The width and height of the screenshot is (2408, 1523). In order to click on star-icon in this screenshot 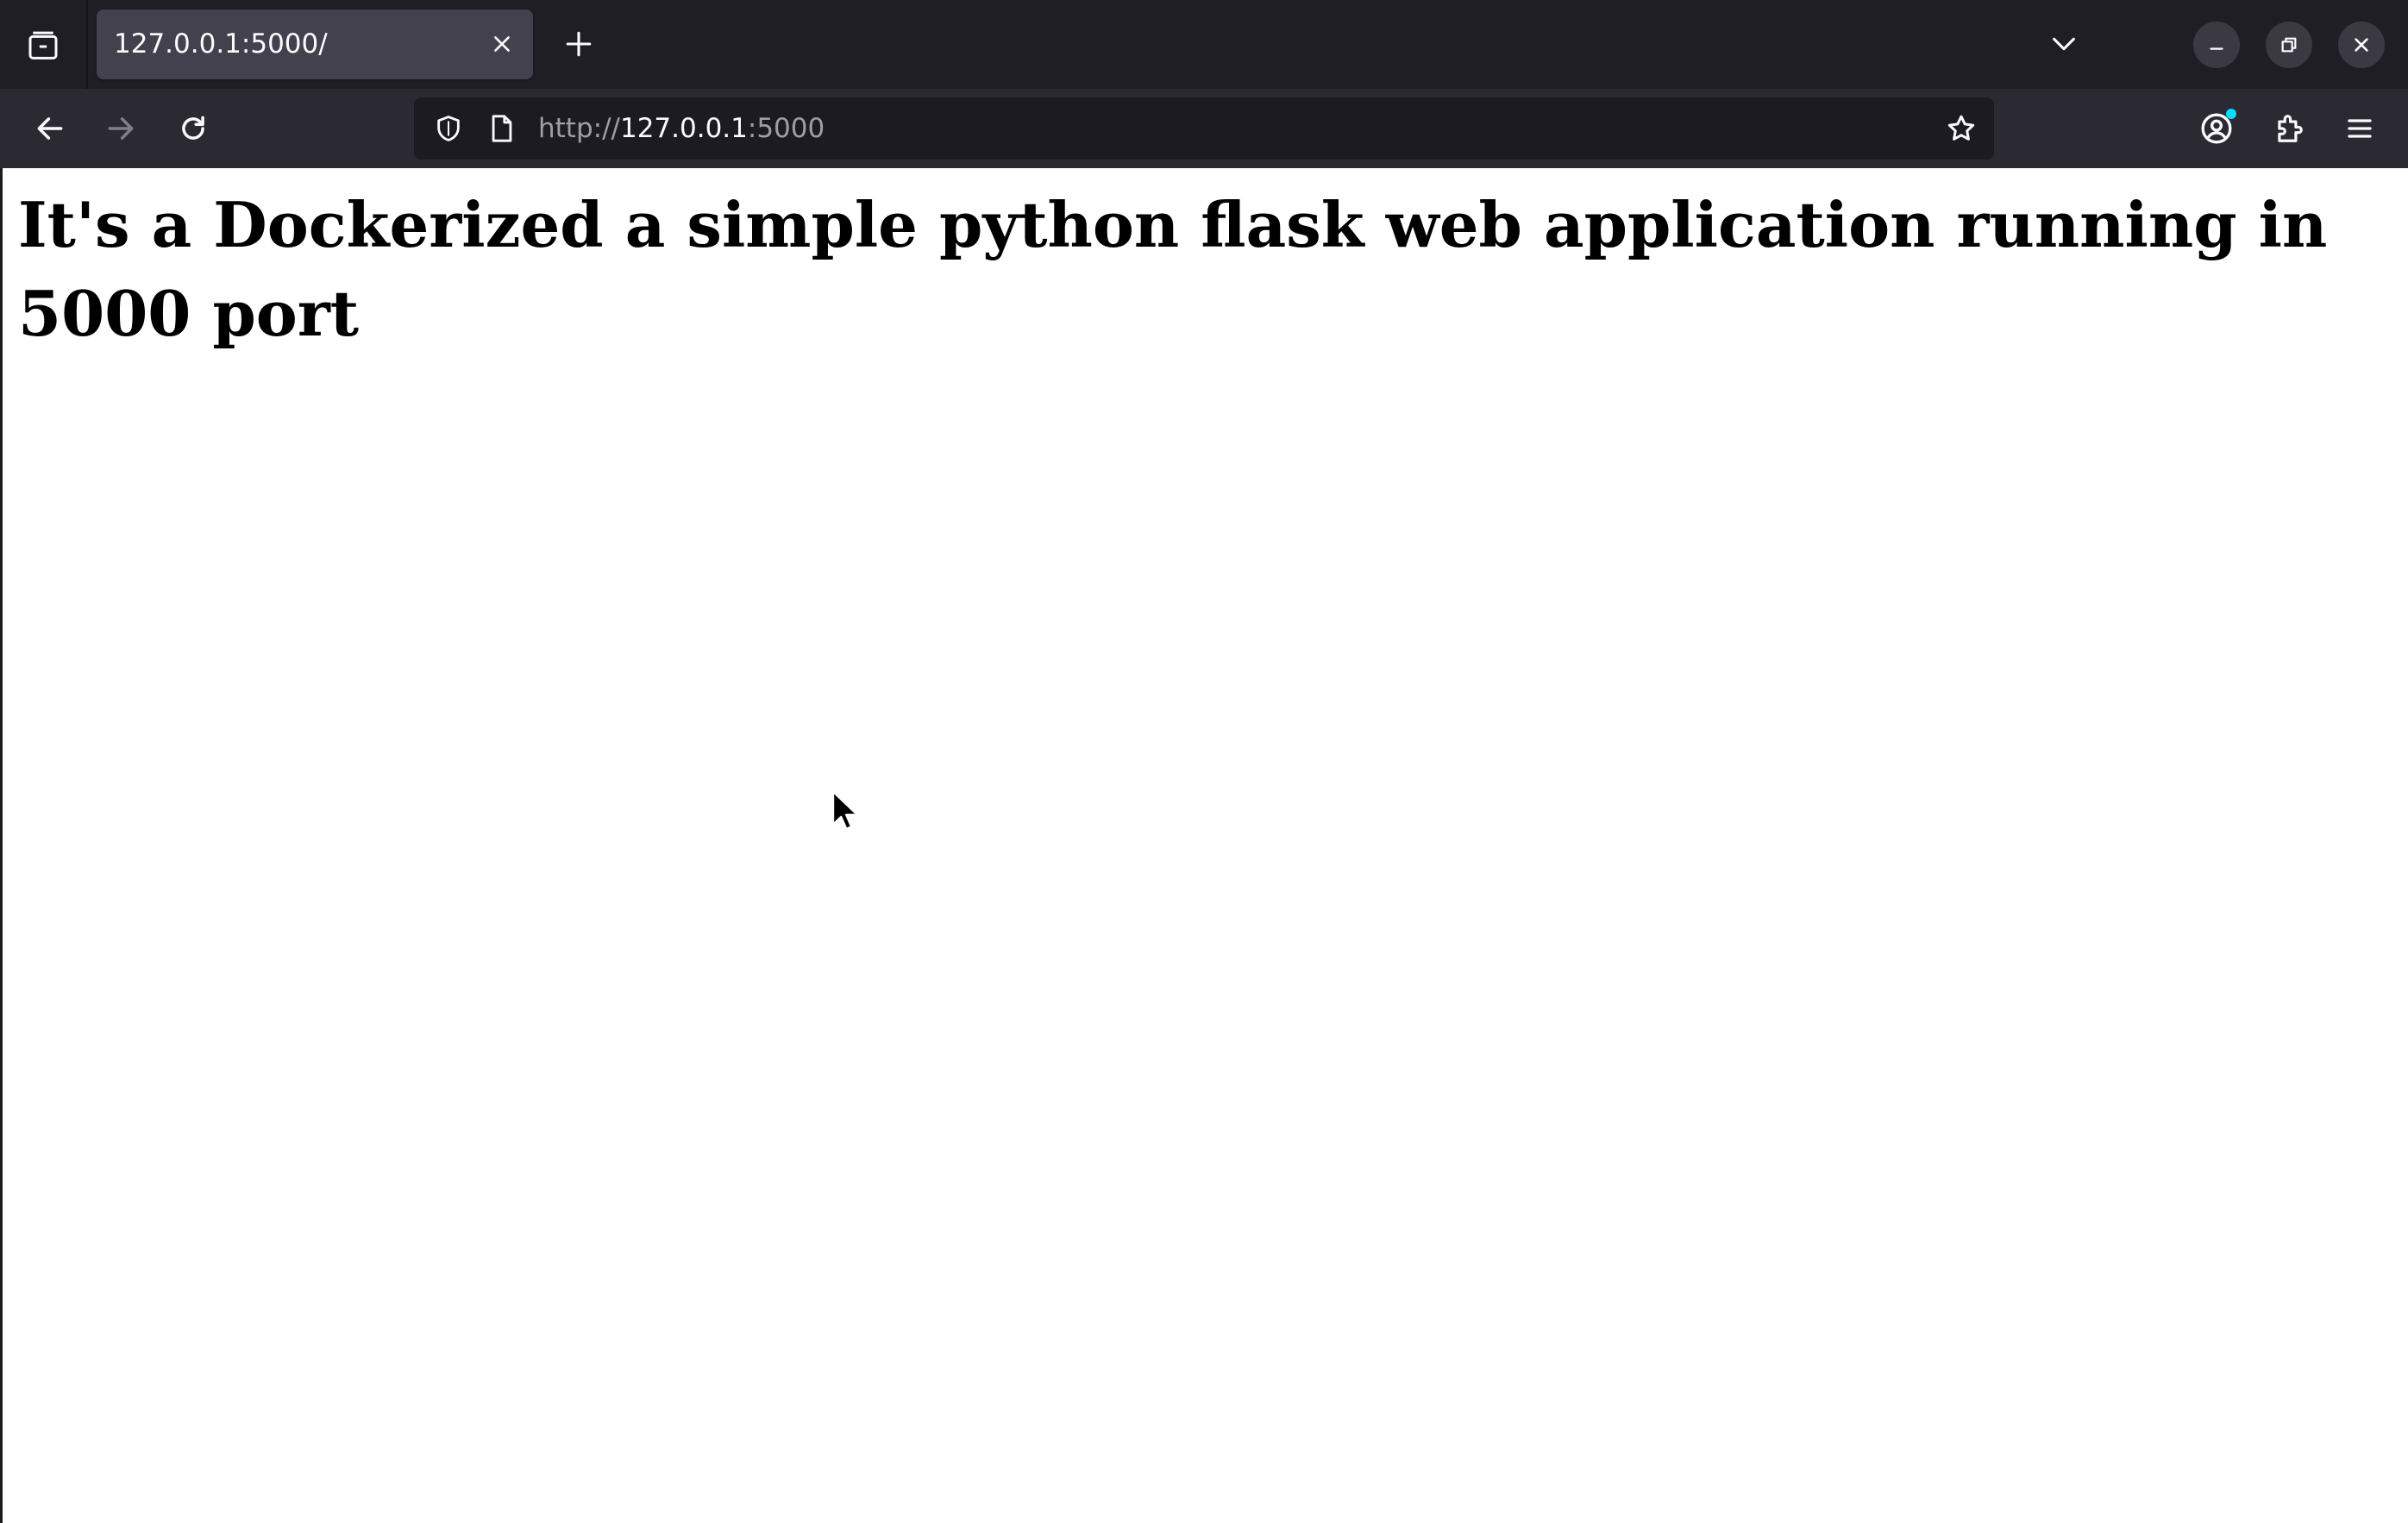, I will do `click(1961, 128)`.